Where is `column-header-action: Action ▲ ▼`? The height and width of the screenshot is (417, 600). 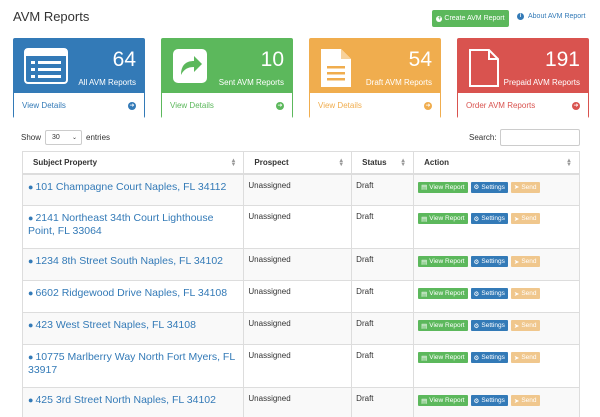 column-header-action: Action ▲ ▼ is located at coordinates (496, 163).